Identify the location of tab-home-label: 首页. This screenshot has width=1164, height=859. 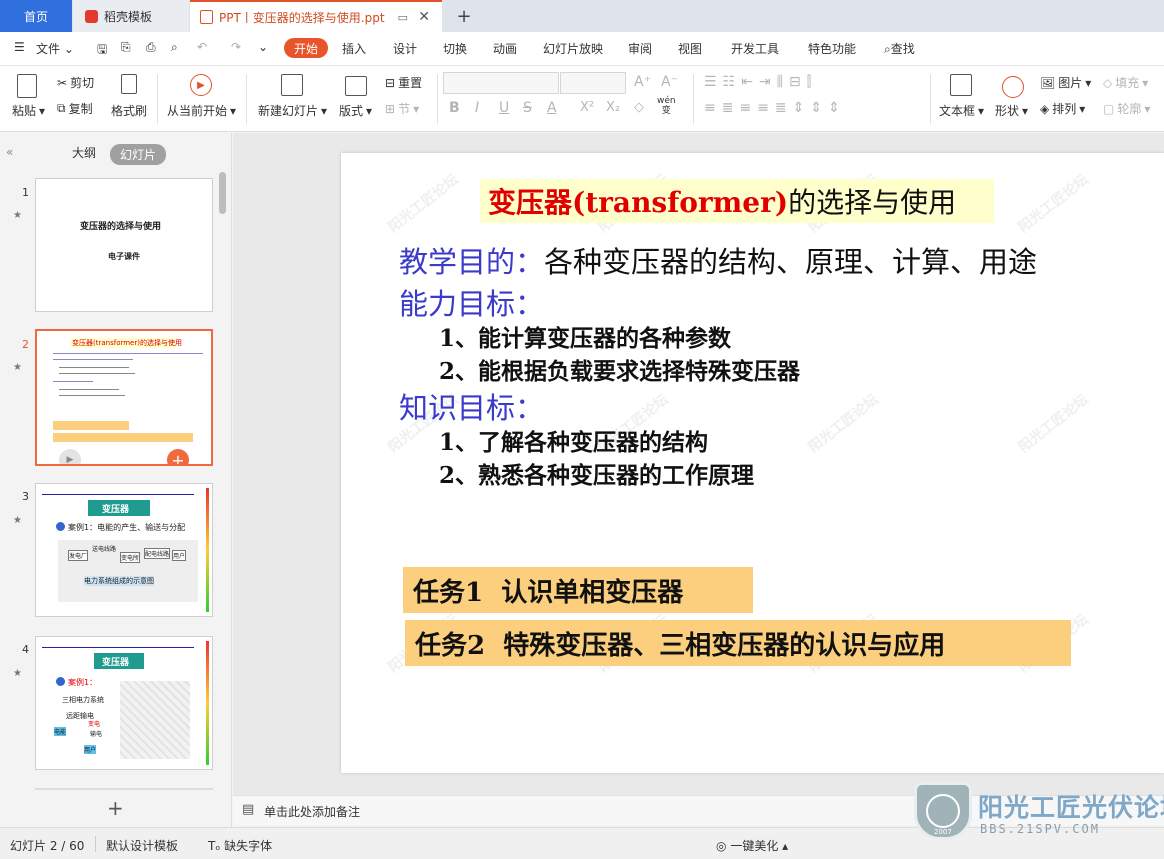
(35, 16).